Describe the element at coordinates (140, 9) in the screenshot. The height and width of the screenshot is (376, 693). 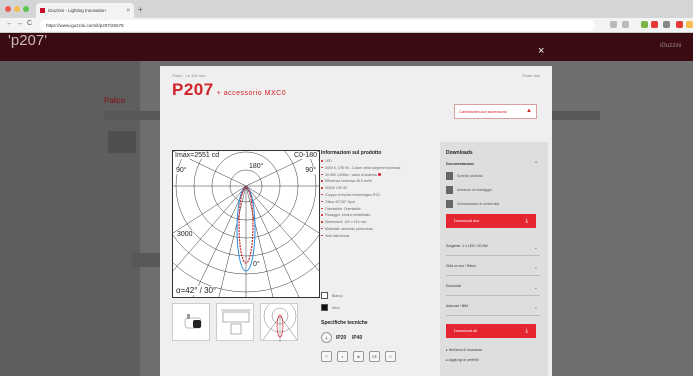
I see `new-tab-button: +` at that location.